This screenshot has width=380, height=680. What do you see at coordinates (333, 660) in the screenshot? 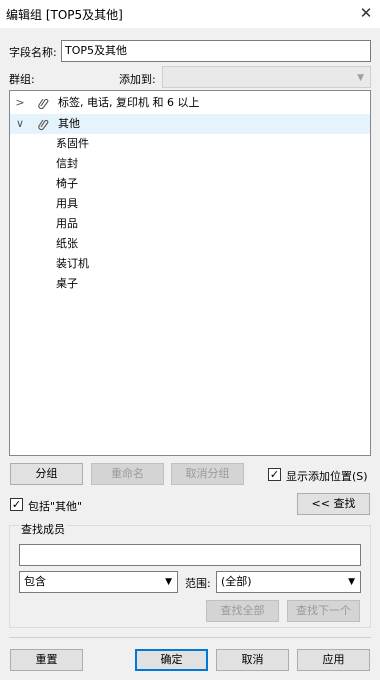
I see `apply-button: 应用` at bounding box center [333, 660].